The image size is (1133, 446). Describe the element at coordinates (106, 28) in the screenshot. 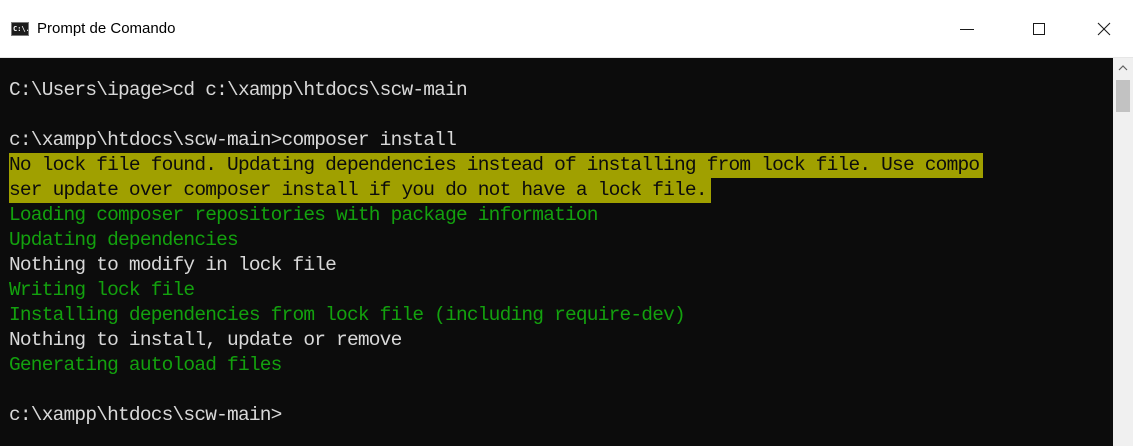

I see `window-title: Prompt de Comando` at that location.